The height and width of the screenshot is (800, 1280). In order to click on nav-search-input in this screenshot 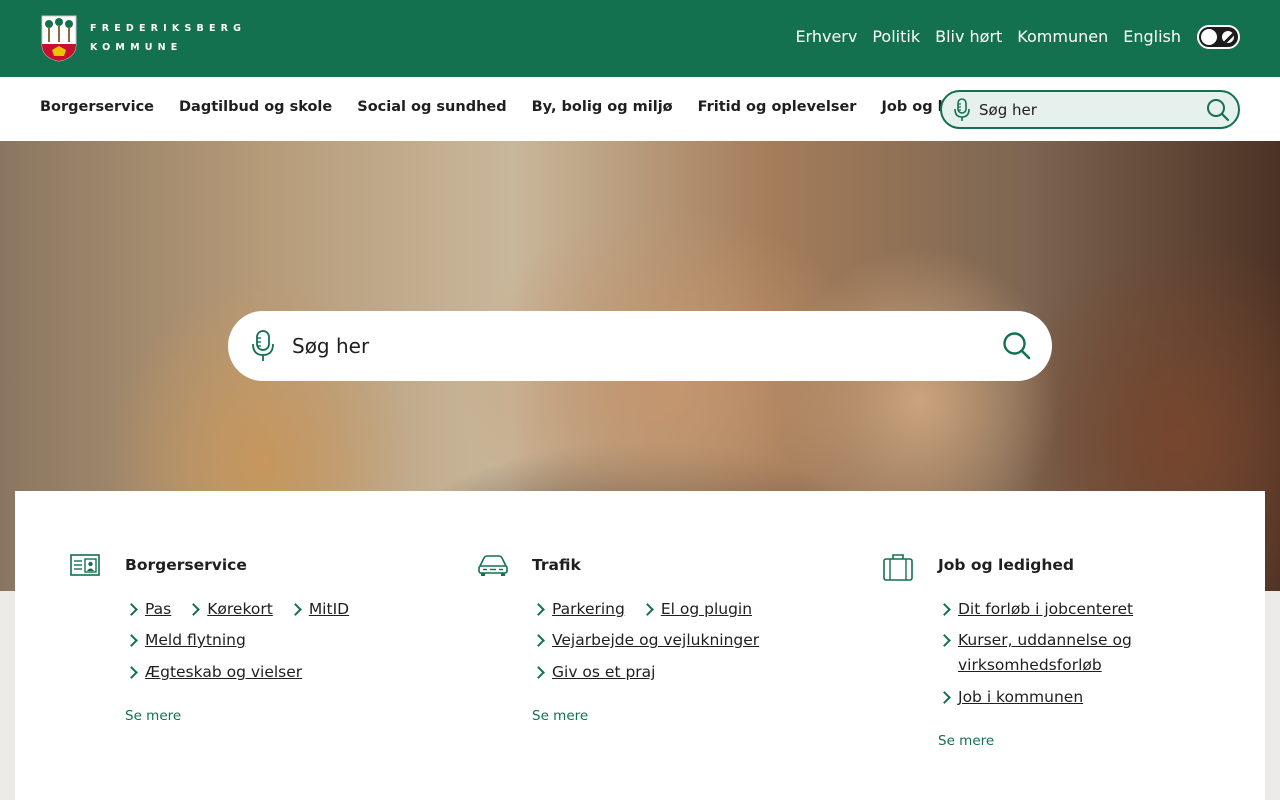, I will do `click(1089, 110)`.